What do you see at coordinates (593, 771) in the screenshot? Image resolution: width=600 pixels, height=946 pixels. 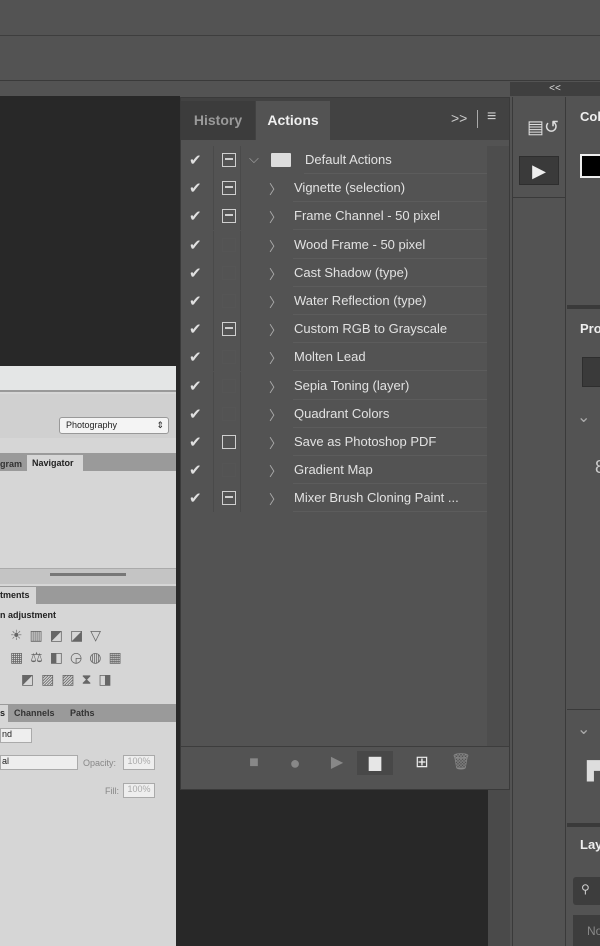 I see `ruler-icon: ▛` at bounding box center [593, 771].